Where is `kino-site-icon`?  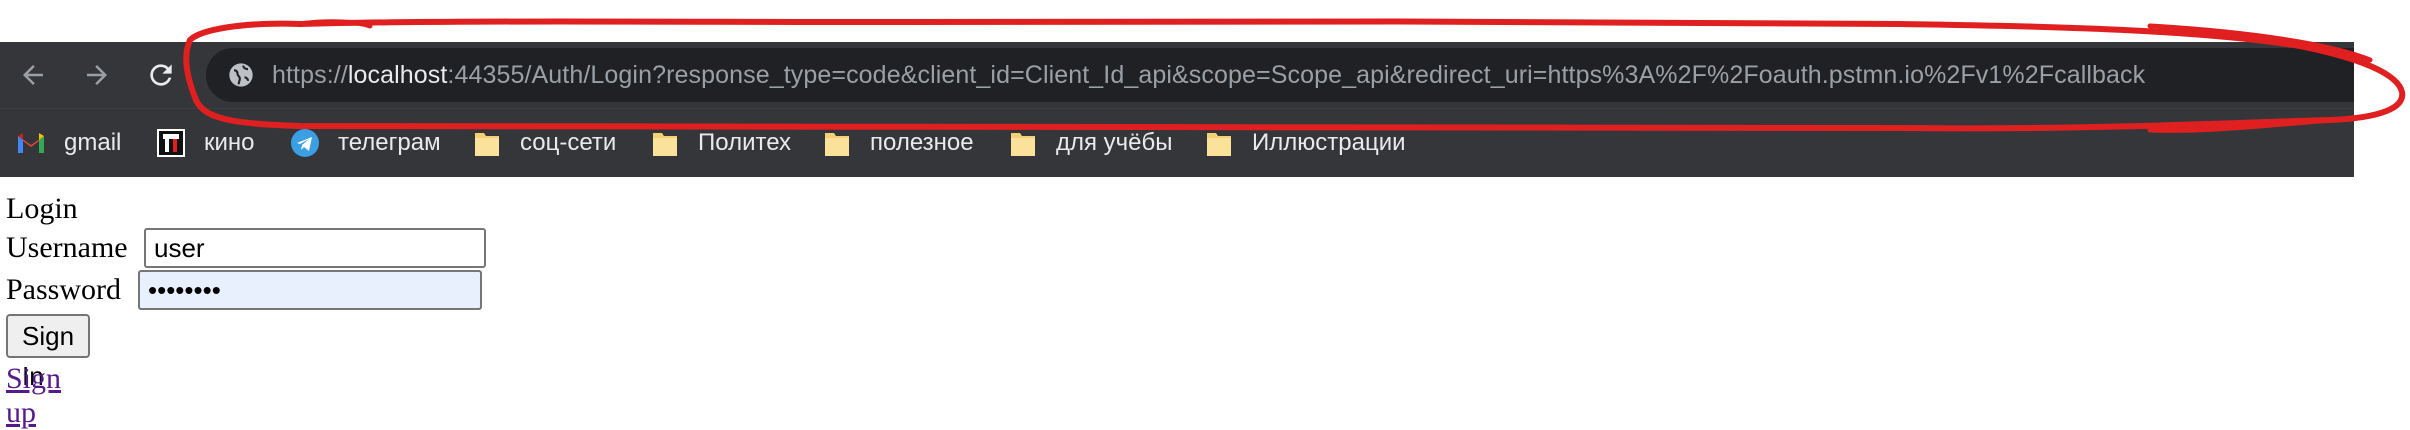 kino-site-icon is located at coordinates (171, 143).